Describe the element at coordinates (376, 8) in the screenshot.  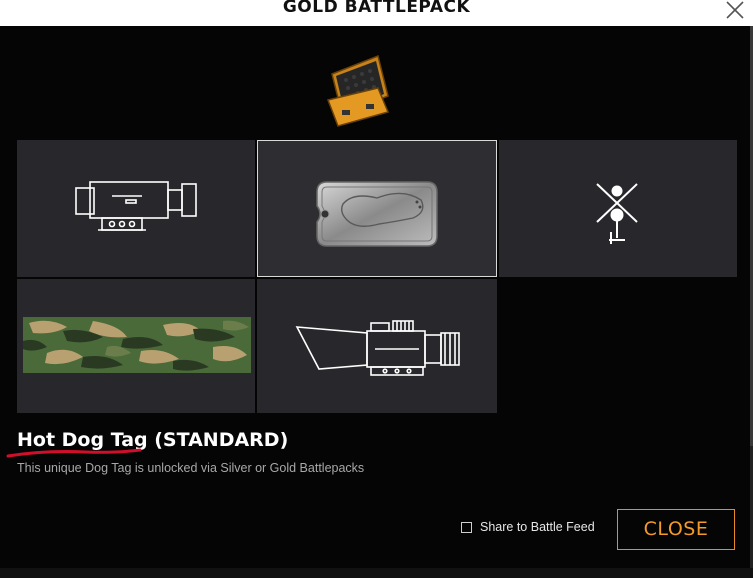
I see `window-title: GOLD BATTLEPACK` at that location.